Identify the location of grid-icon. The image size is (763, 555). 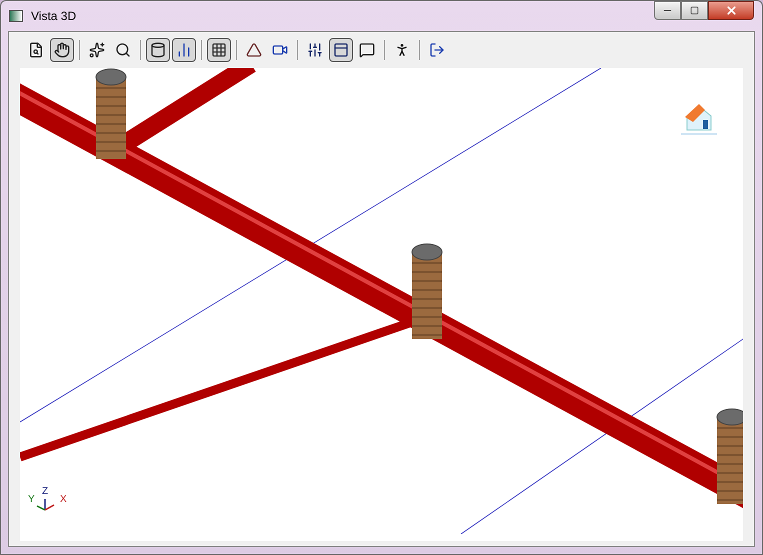
(219, 50).